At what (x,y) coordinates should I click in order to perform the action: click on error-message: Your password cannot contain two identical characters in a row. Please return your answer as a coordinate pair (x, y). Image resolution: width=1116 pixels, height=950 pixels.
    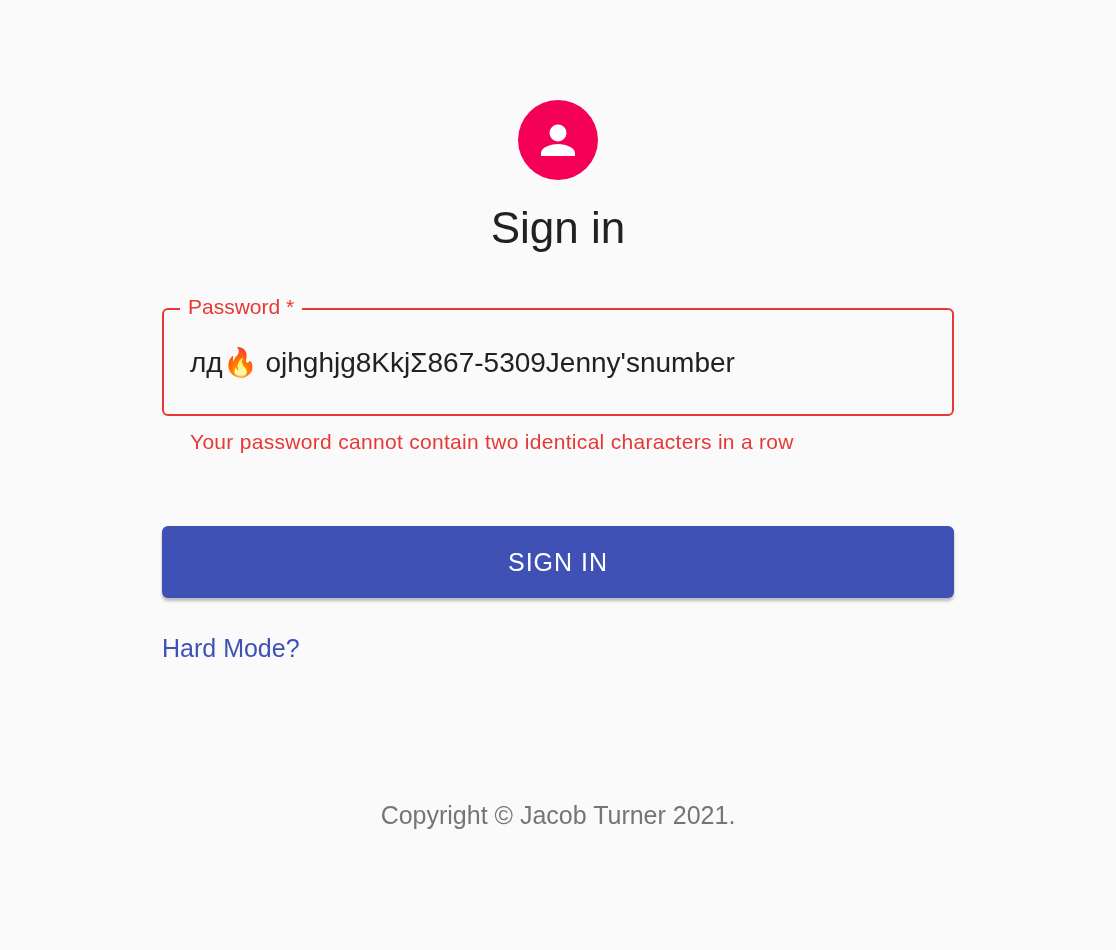
    Looking at the image, I should click on (492, 442).